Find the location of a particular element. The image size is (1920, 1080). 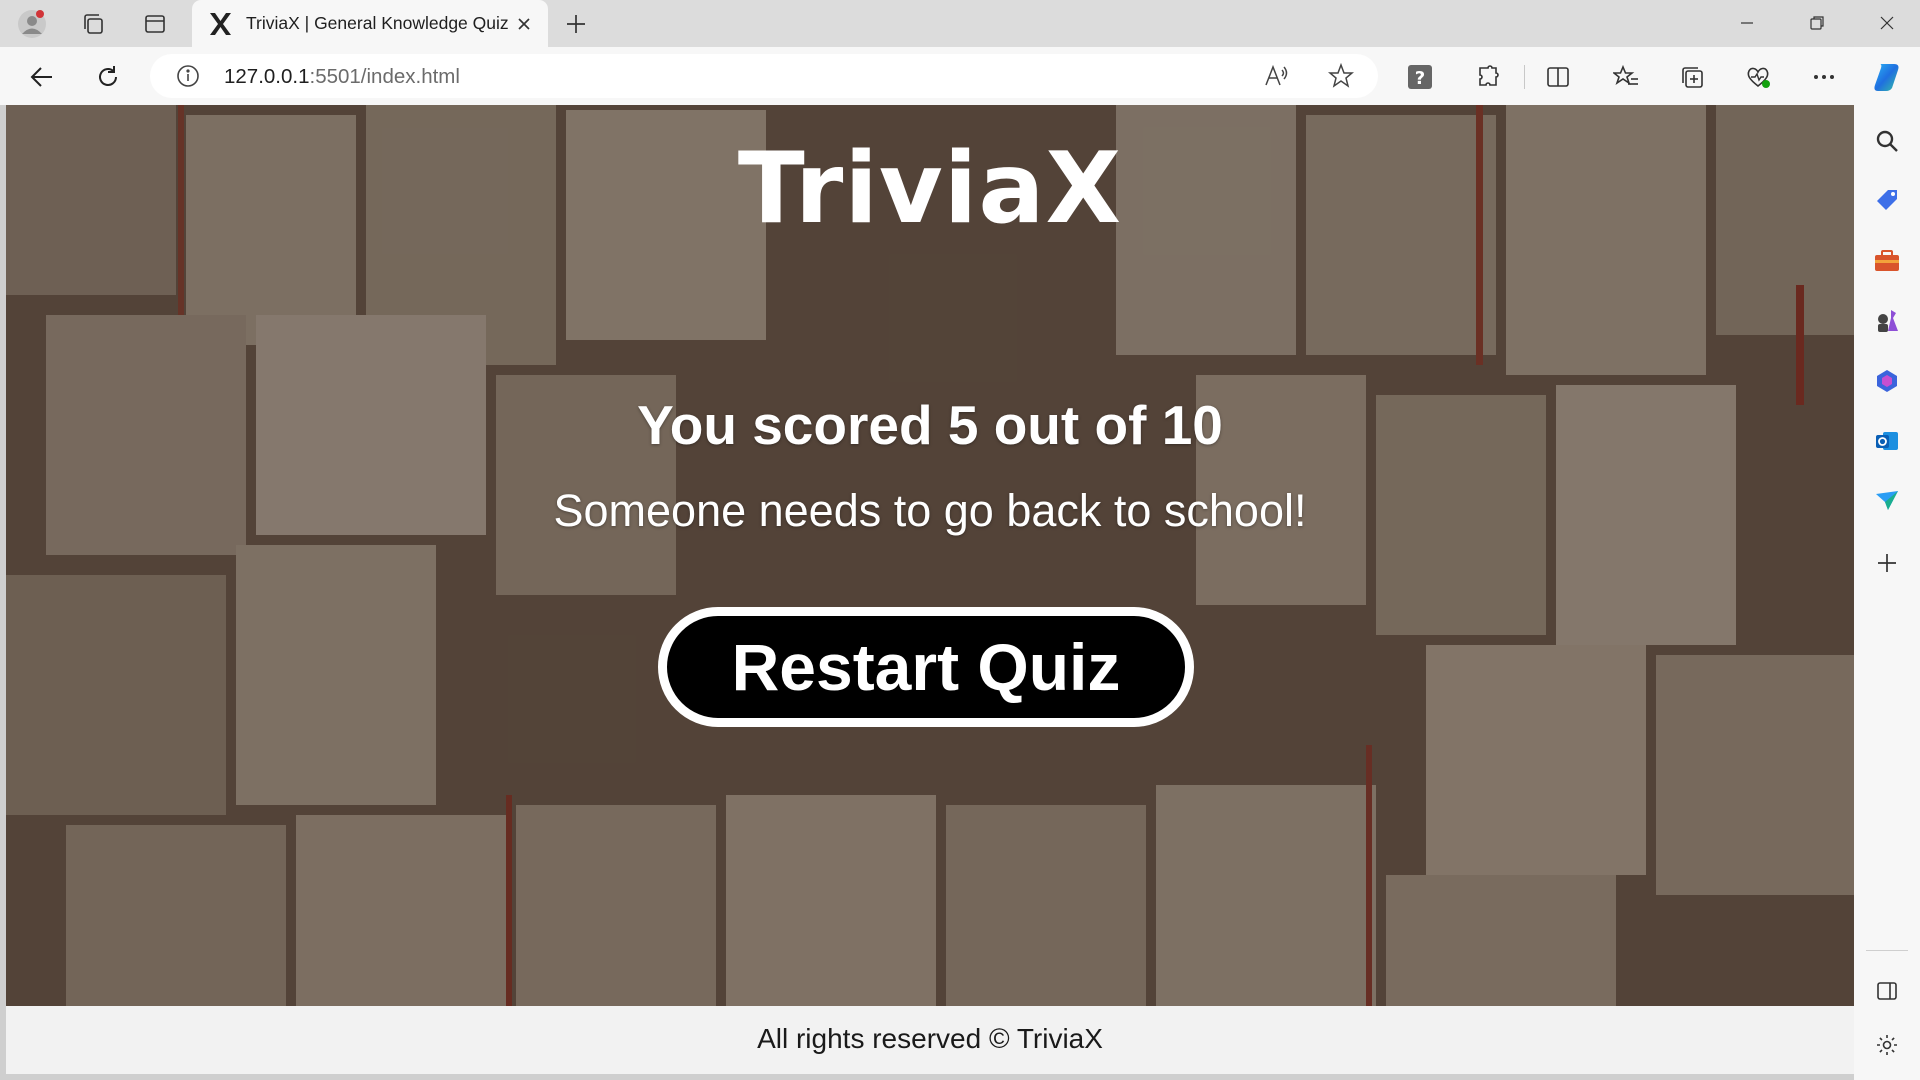

tab-strip: TriviaX | General Knowledge Quiz is located at coordinates (960, 24).